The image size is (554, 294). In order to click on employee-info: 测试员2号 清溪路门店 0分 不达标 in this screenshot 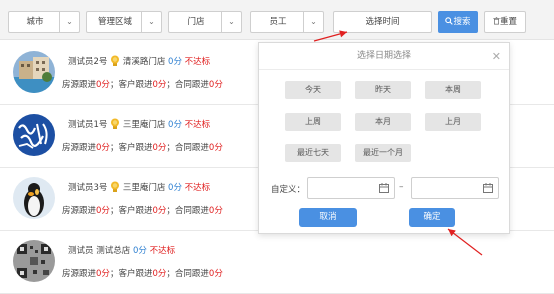, I will do `click(139, 61)`.